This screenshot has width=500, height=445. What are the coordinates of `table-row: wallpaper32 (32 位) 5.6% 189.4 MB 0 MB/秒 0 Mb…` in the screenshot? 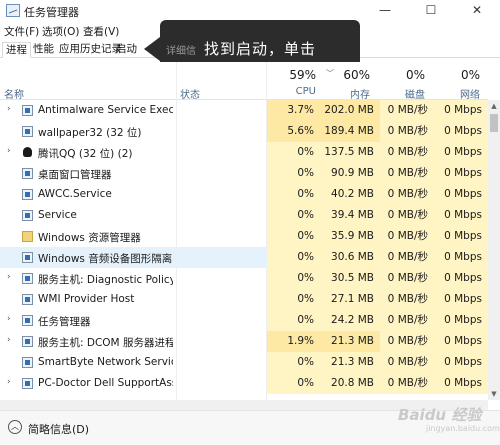 It's located at (244, 131).